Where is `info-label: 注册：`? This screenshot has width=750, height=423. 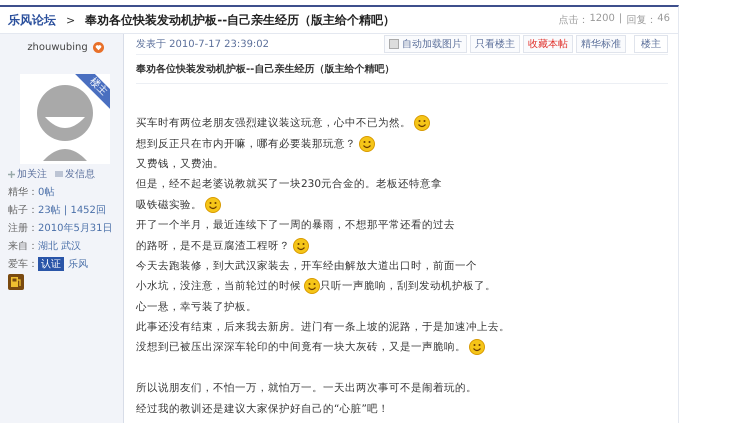 info-label: 注册： is located at coordinates (23, 228).